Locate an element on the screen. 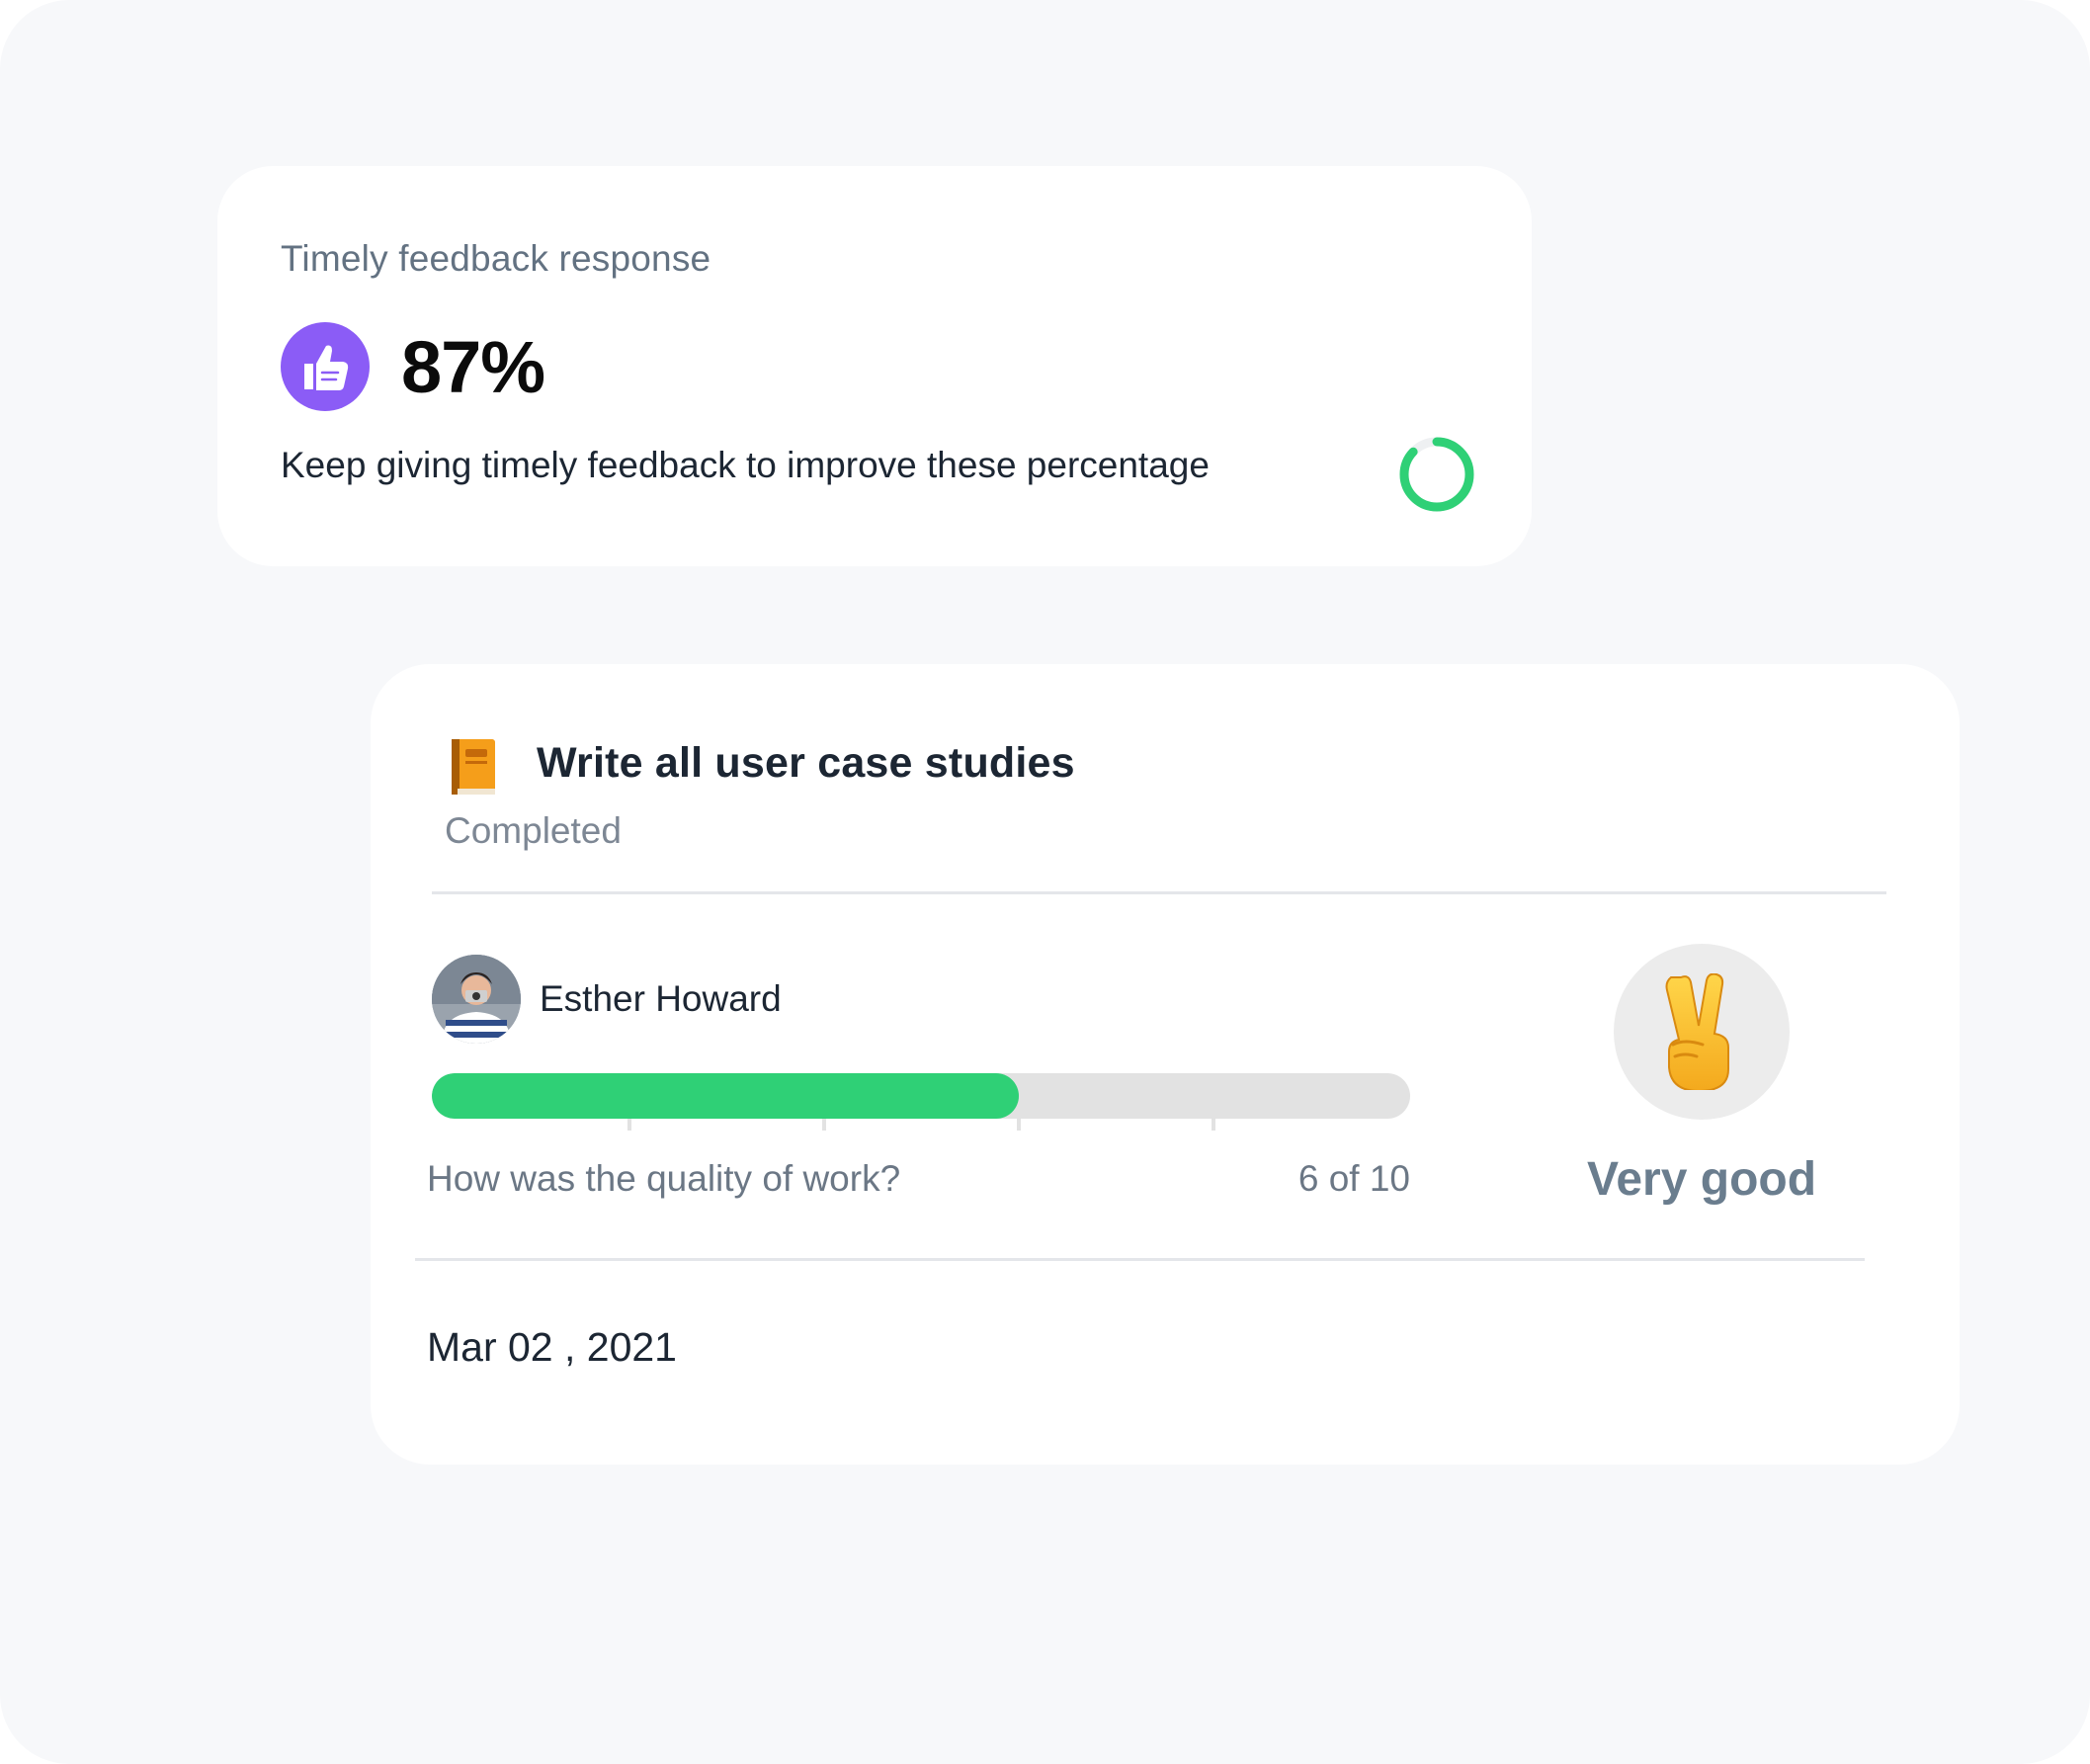 The height and width of the screenshot is (1764, 2090). task-title: Write all user case studies is located at coordinates (806, 763).